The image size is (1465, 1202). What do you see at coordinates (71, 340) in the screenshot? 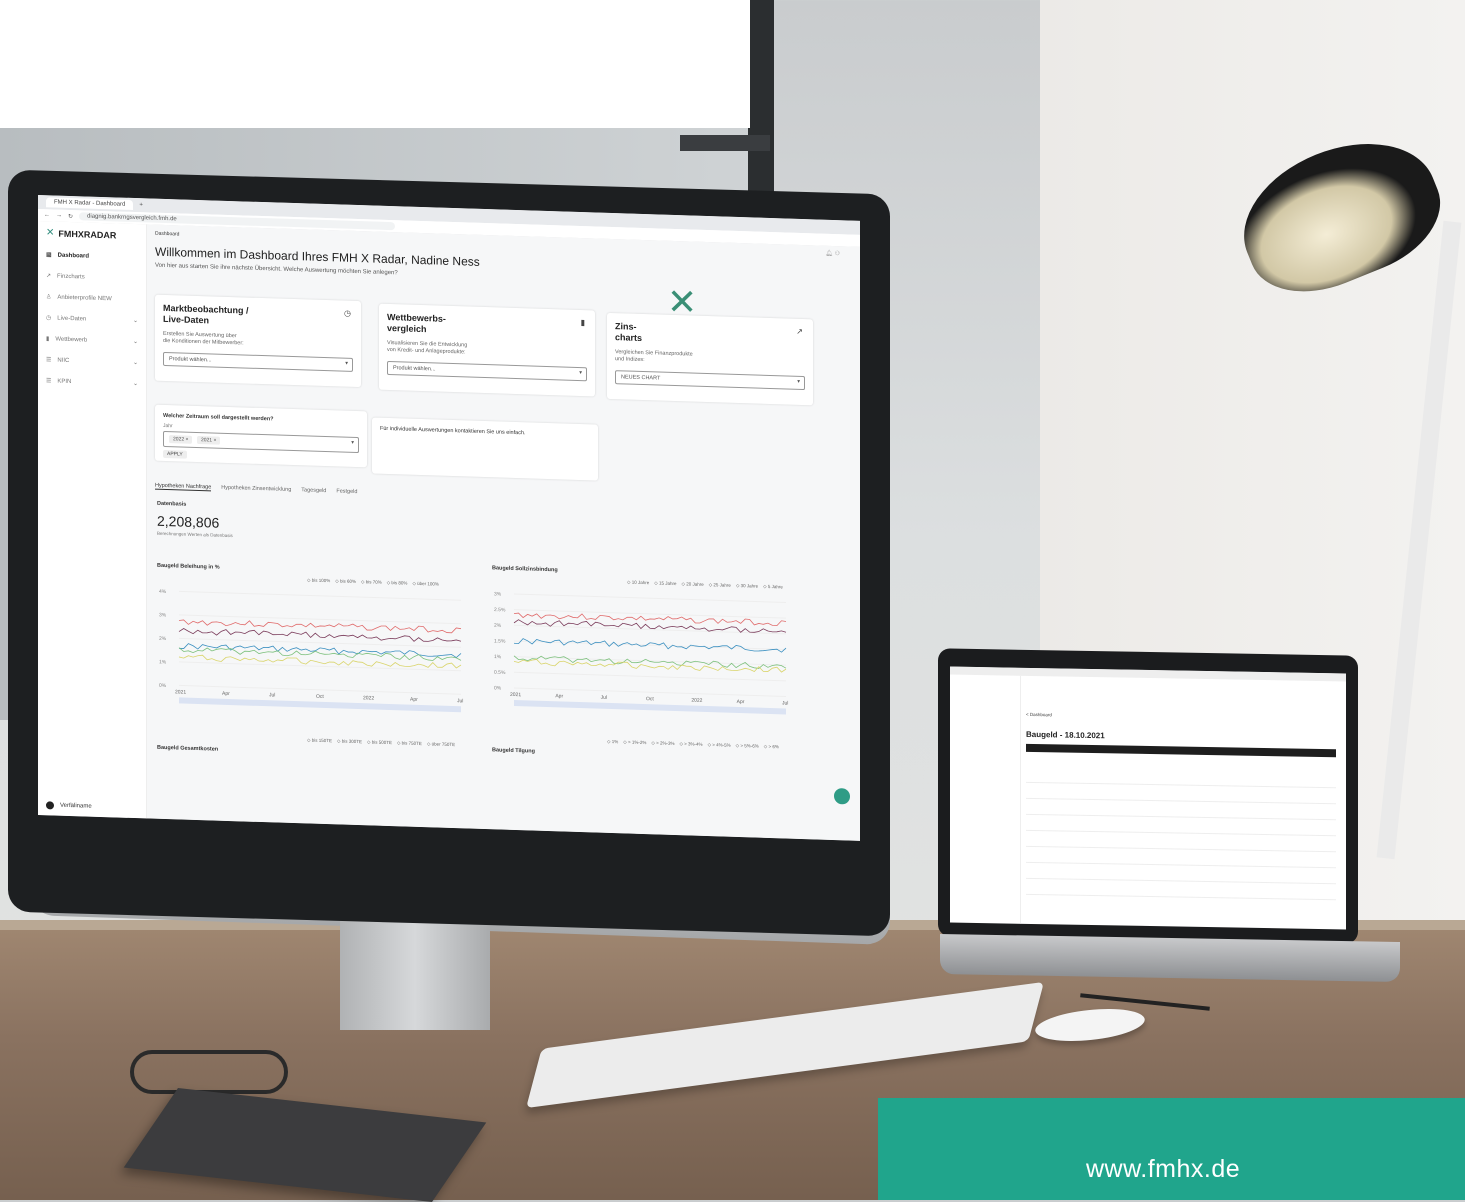
I see `sidebar-item-label: Wettbewerb` at bounding box center [71, 340].